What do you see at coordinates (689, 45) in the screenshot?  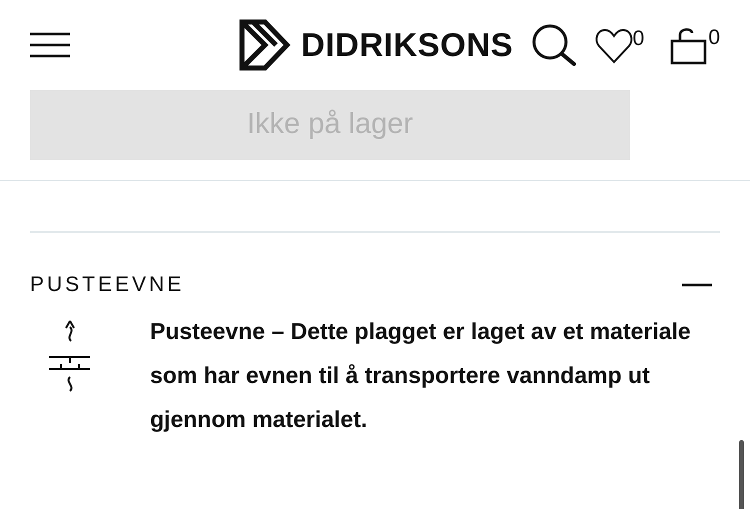 I see `shopping-bag-icon` at bounding box center [689, 45].